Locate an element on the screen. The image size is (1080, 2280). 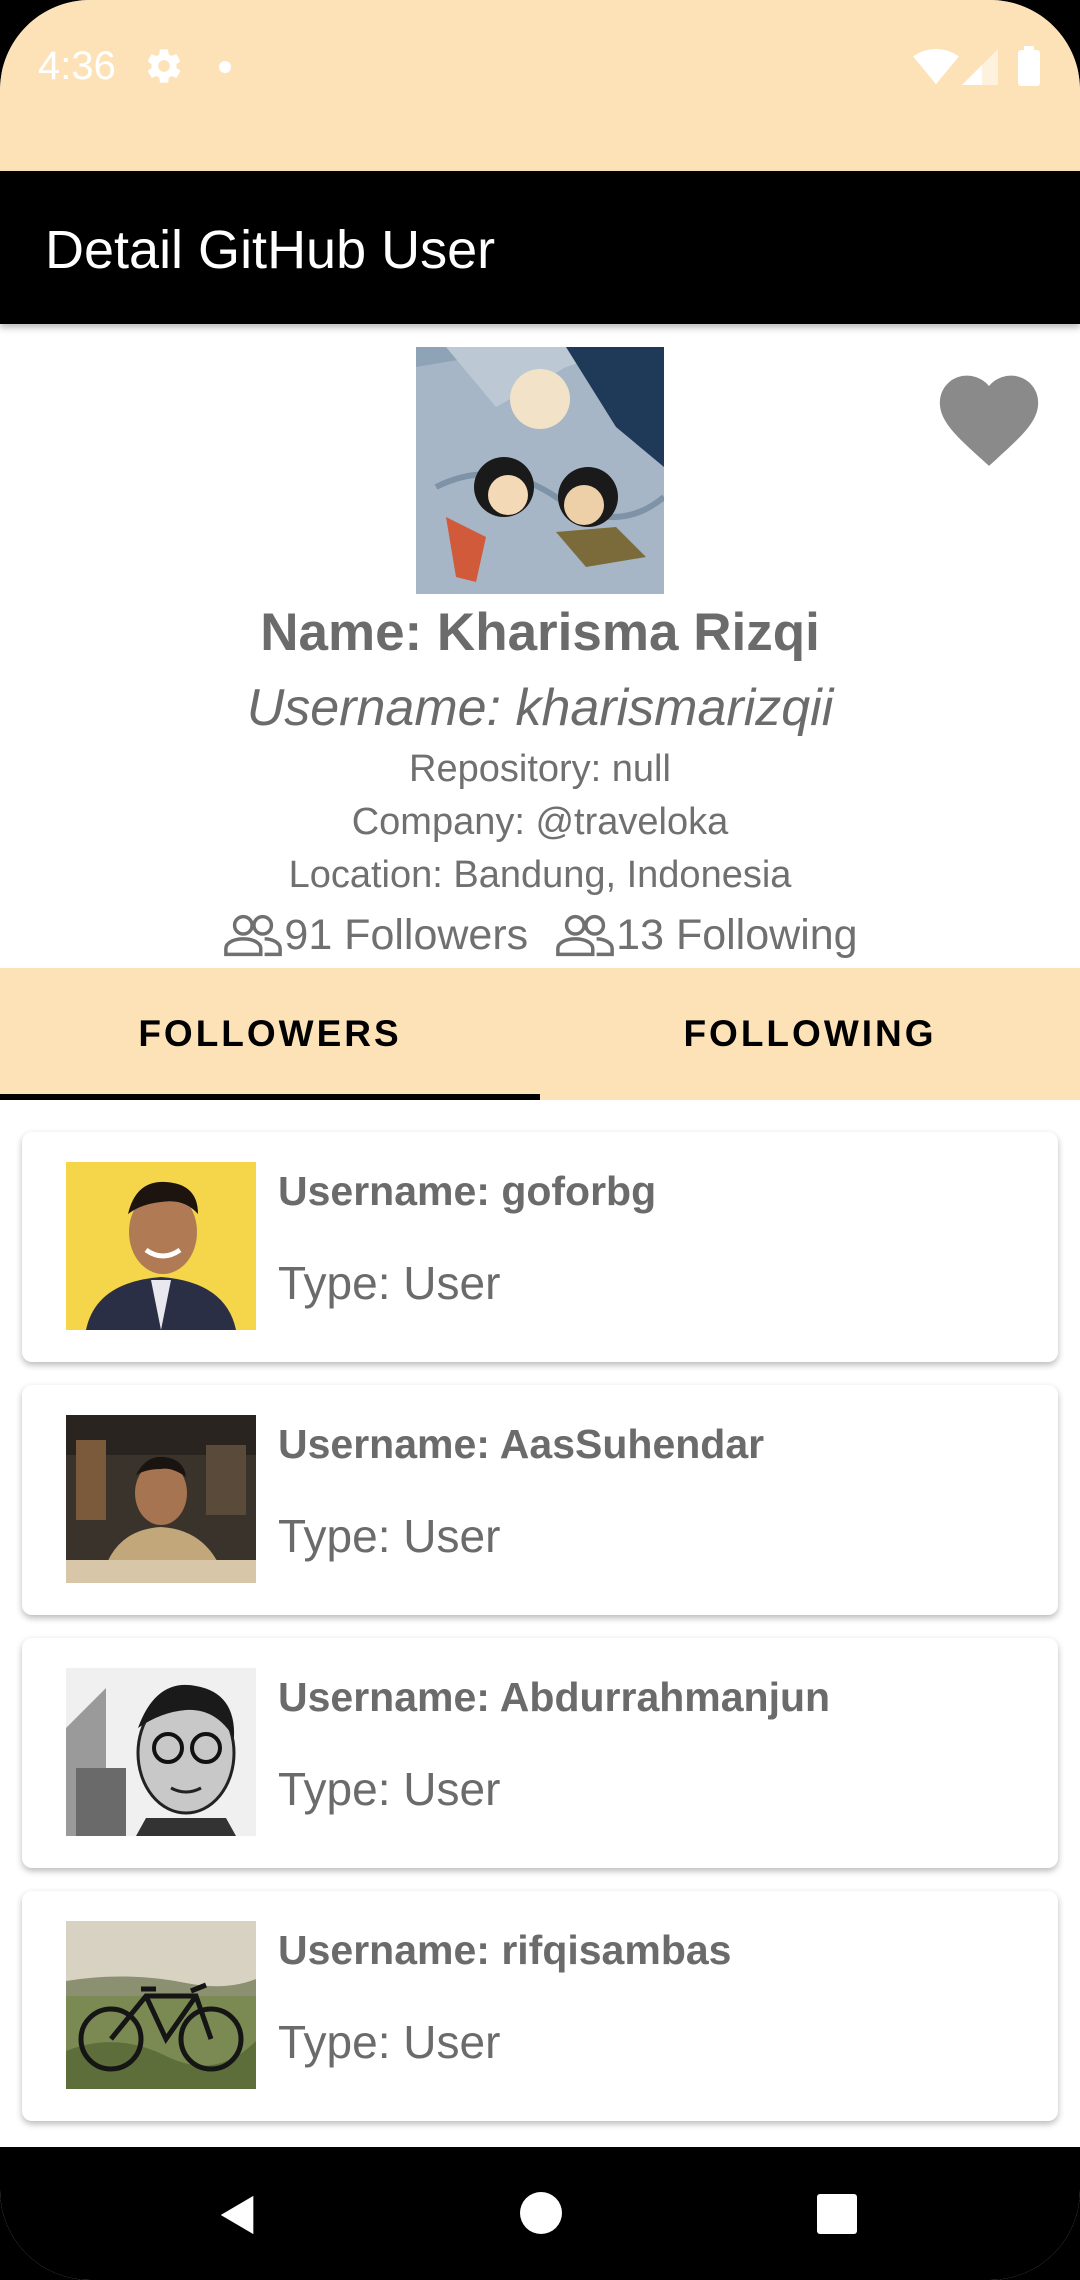
user-avatar is located at coordinates (540, 470).